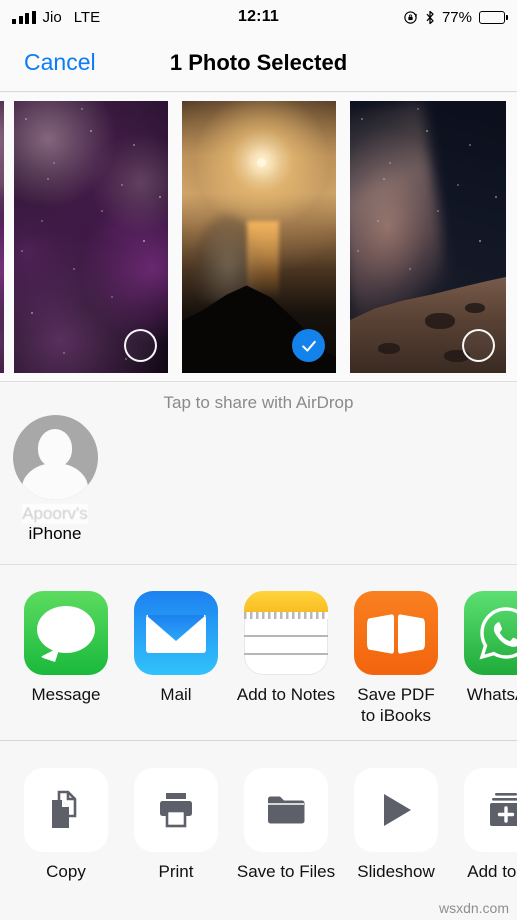 The width and height of the screenshot is (517, 920). Describe the element at coordinates (490, 633) in the screenshot. I see `whatsapp-icon` at that location.